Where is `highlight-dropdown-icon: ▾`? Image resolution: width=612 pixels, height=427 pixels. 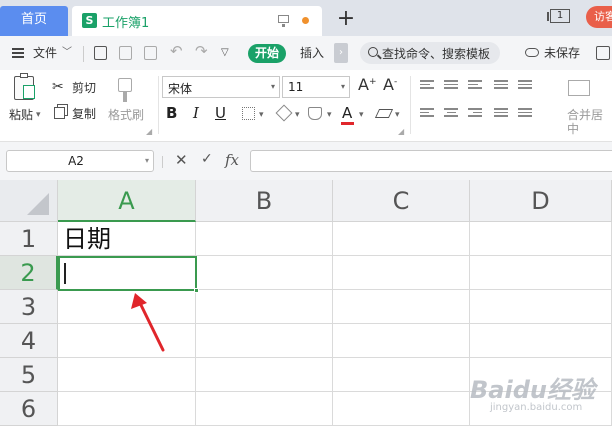
highlight-dropdown-icon: ▾ is located at coordinates (329, 115).